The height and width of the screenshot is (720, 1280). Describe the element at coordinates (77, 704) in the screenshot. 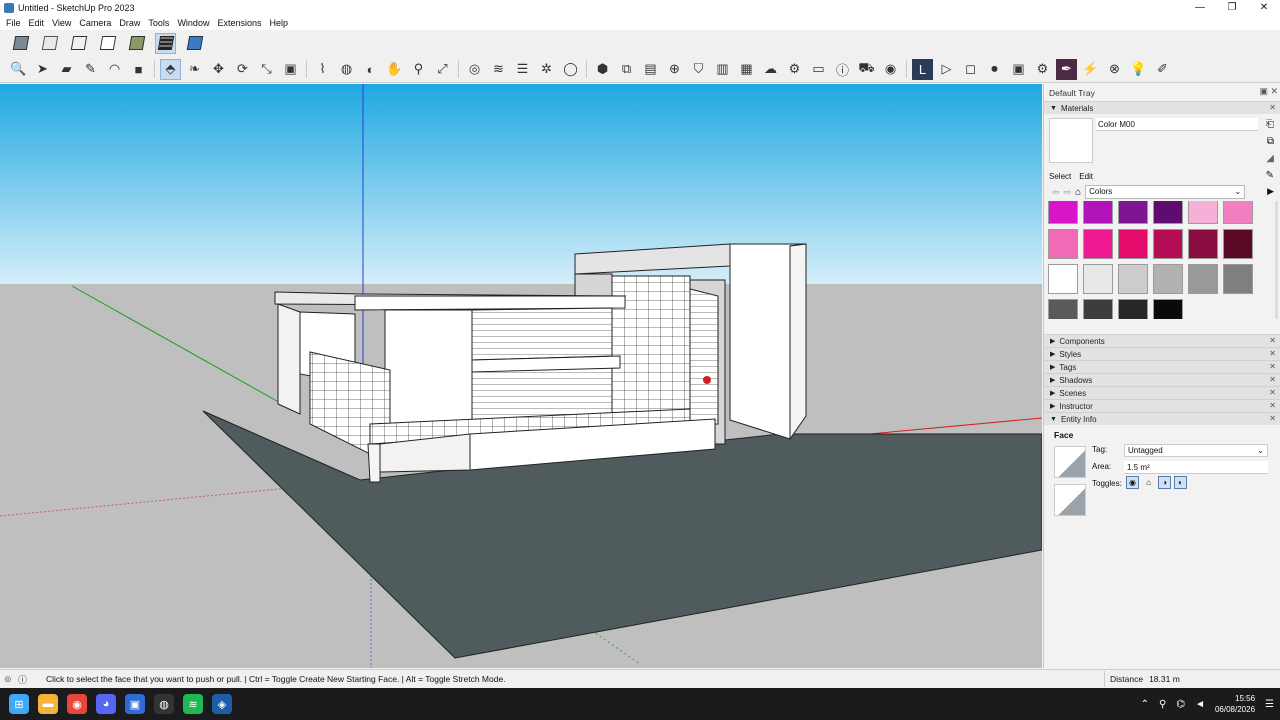

I see `chrome-icon: ◉` at that location.